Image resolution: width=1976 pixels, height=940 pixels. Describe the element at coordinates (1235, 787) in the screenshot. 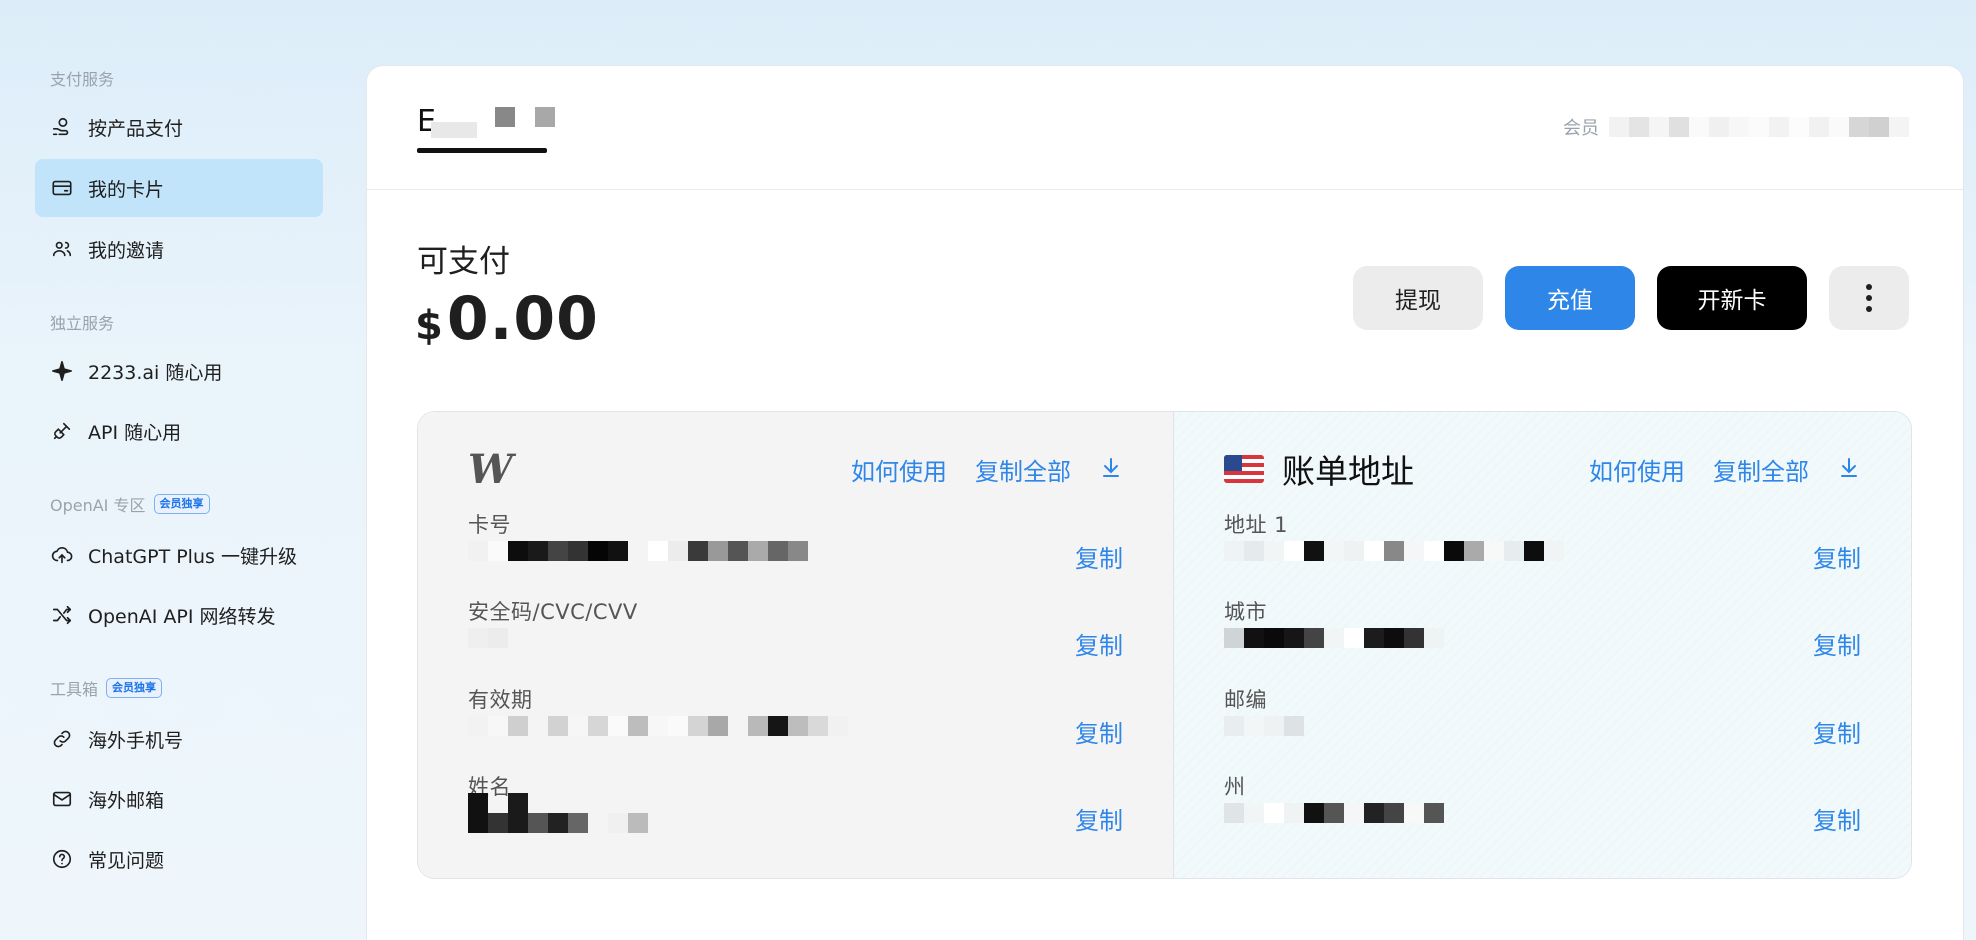

I see `state-label: 州` at that location.